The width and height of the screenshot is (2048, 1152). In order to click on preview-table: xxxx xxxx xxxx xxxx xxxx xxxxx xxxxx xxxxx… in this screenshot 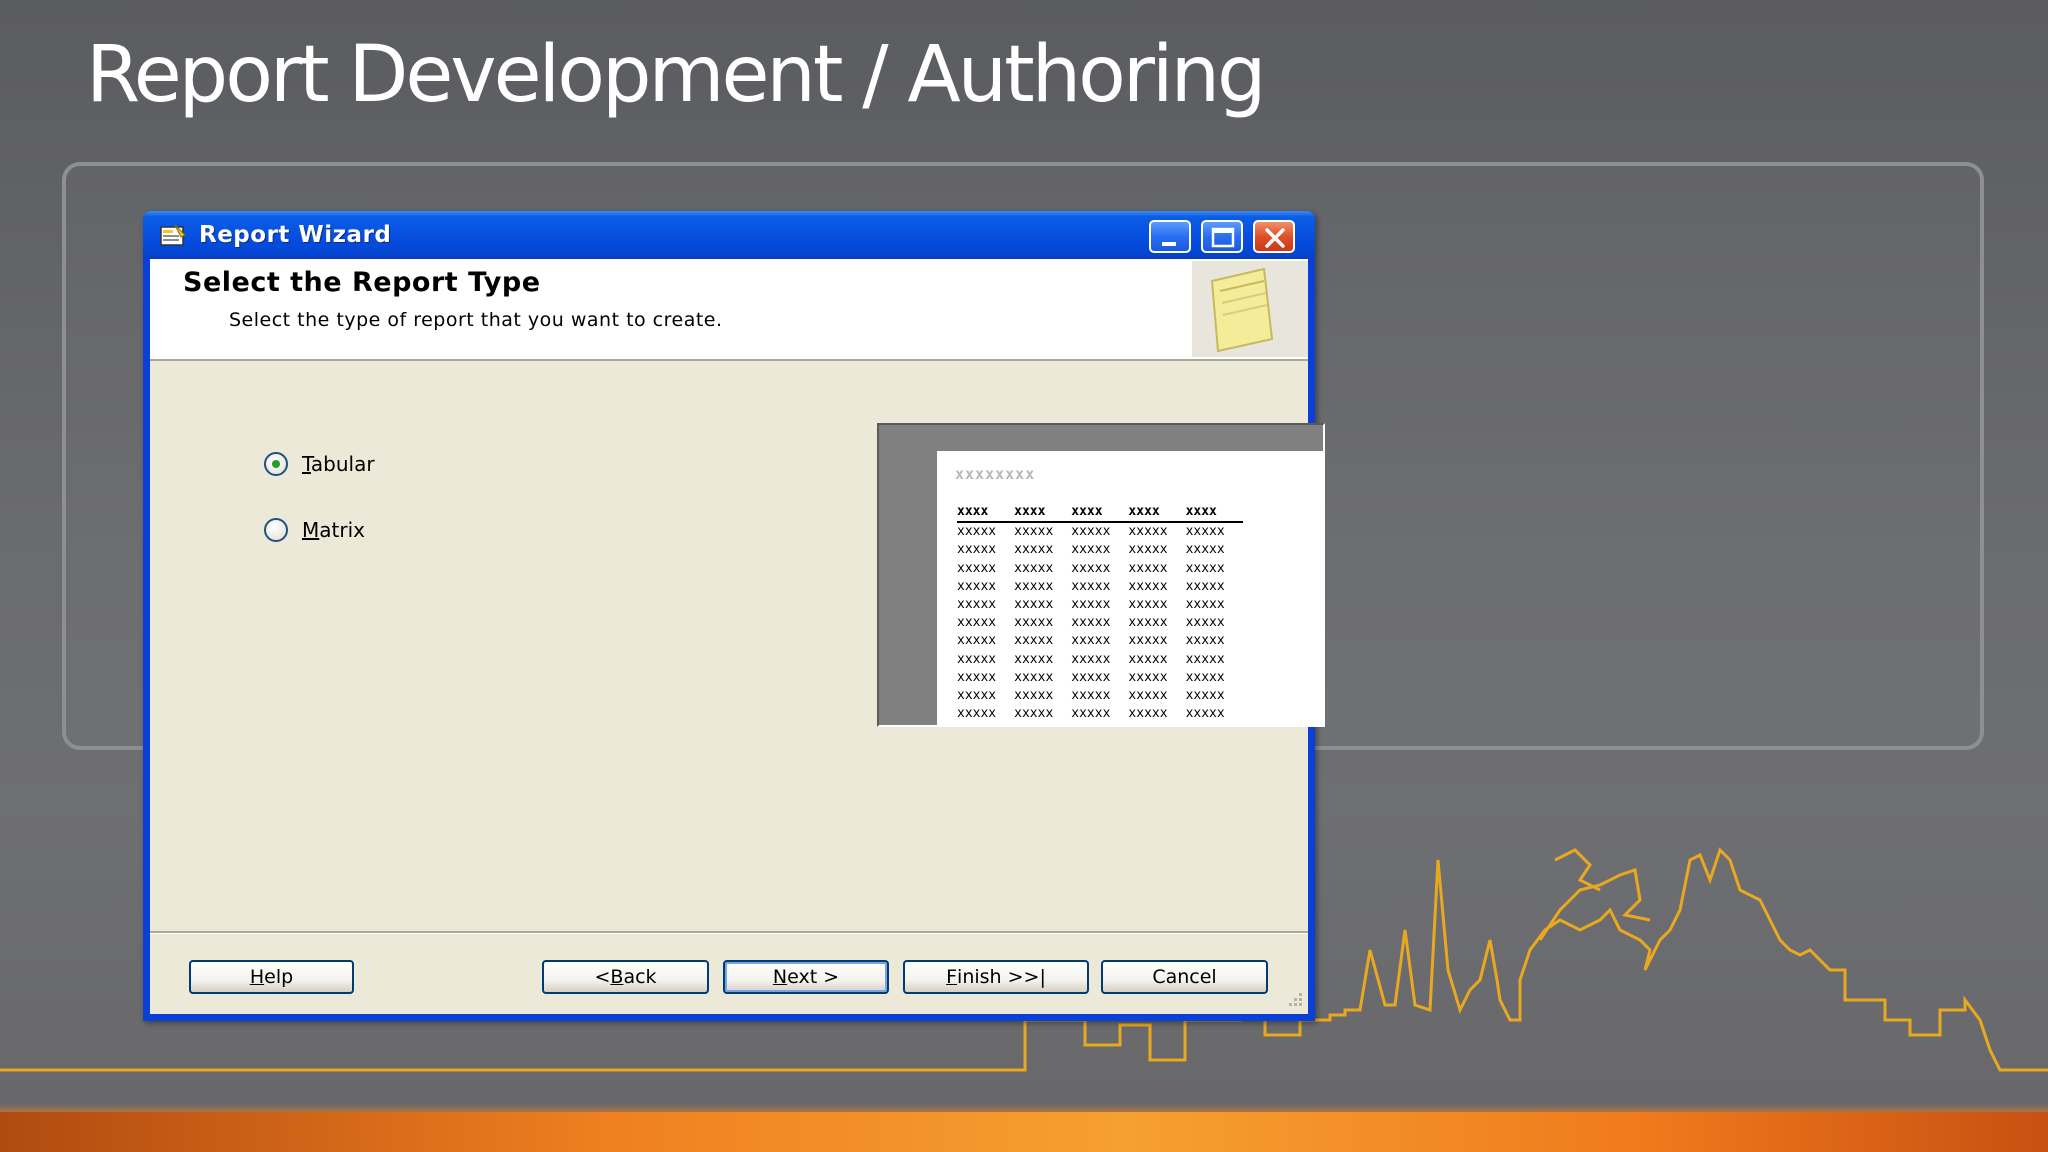, I will do `click(1100, 613)`.